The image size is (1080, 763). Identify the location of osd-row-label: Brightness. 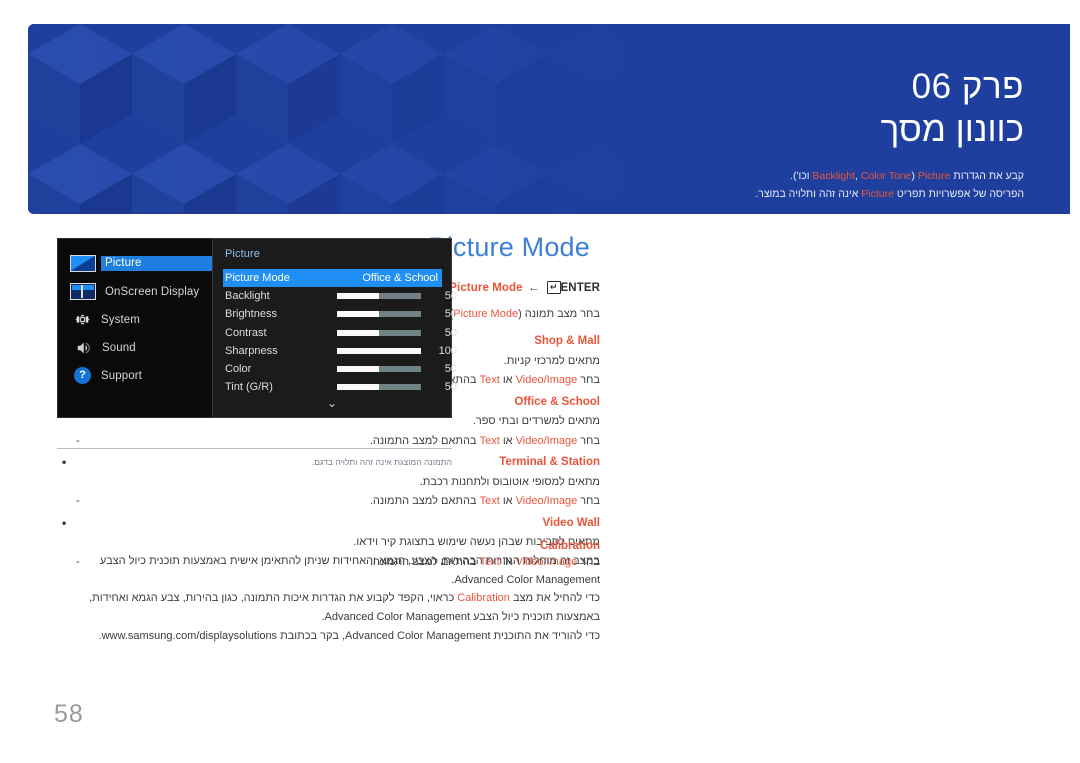
(251, 314).